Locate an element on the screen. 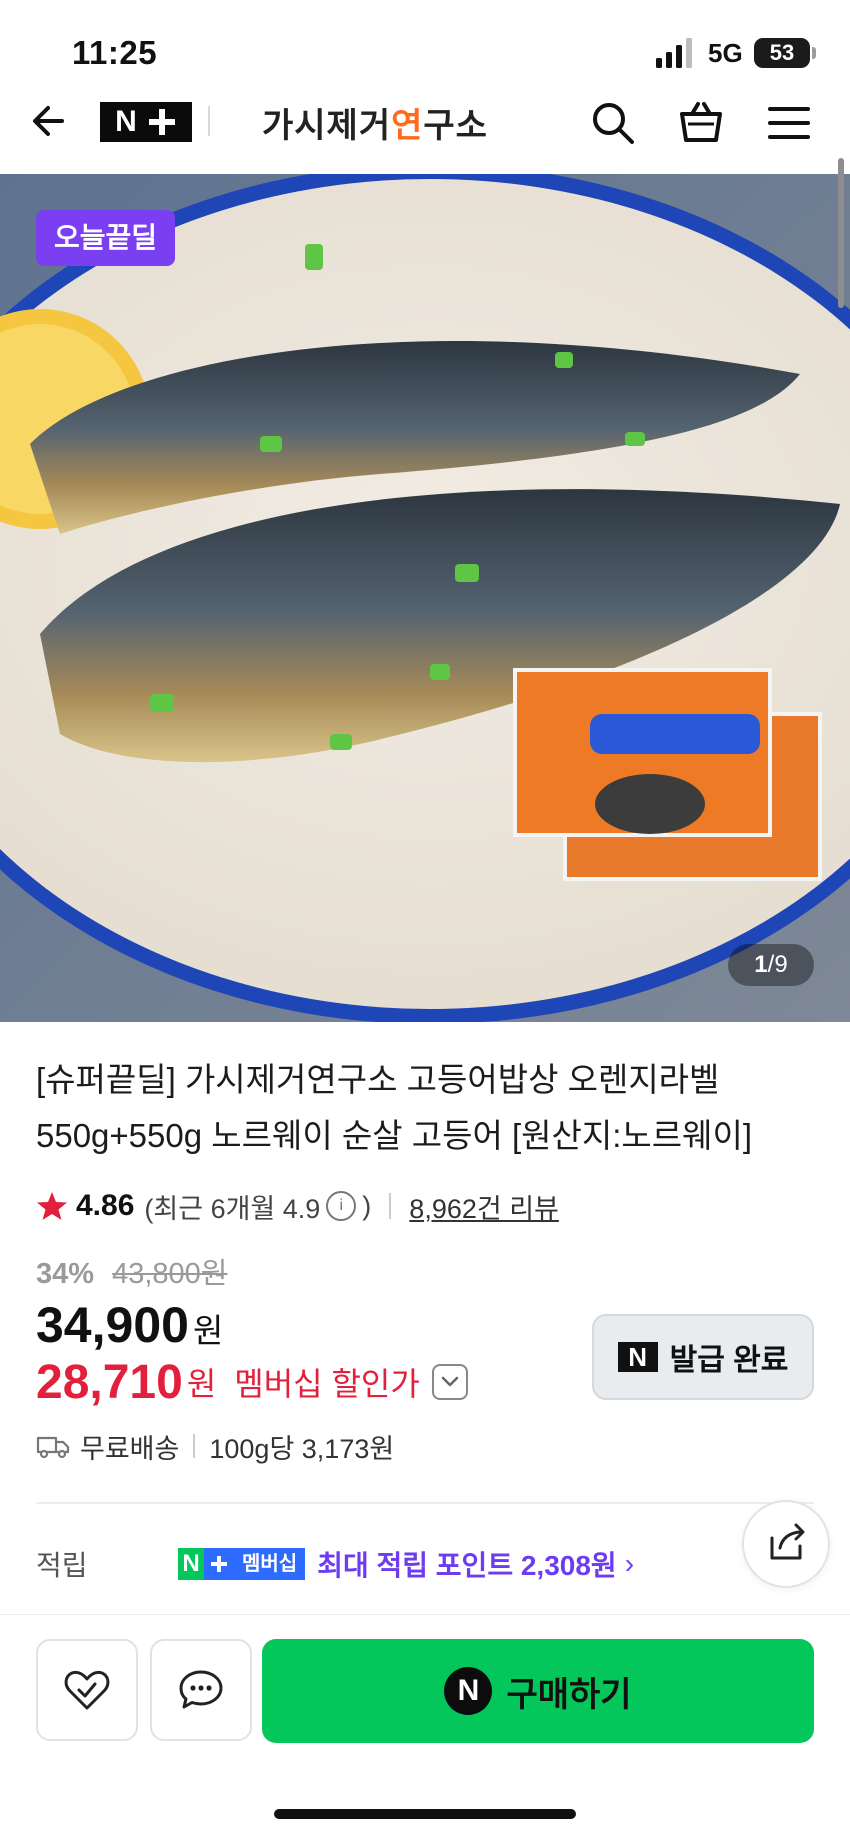 The height and width of the screenshot is (1840, 850). discount-row: 34% 43,800원 is located at coordinates (132, 1271).